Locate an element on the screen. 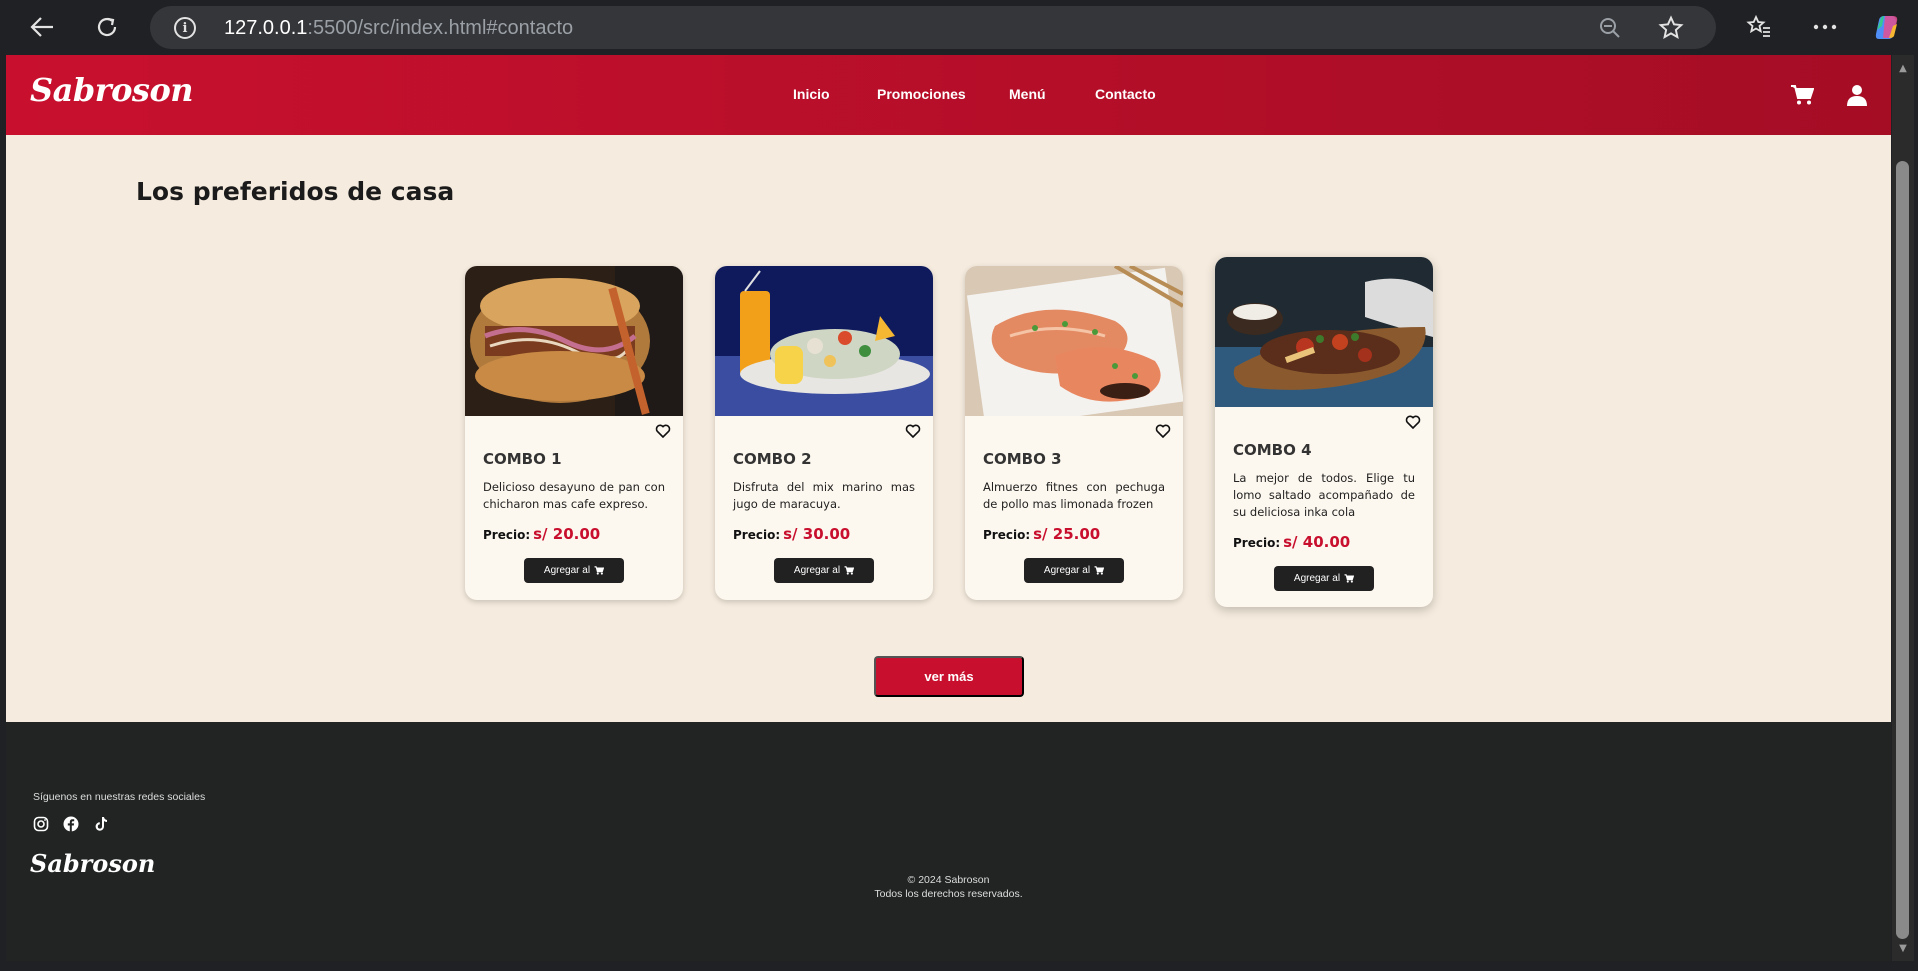 The height and width of the screenshot is (971, 1918). nav-promociones: Promociones is located at coordinates (921, 94).